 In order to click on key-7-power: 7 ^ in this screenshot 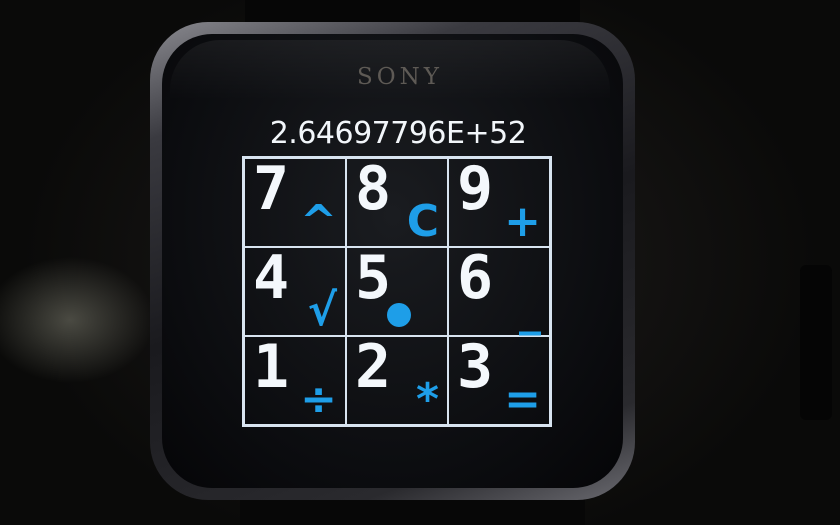, I will do `click(295, 202)`.